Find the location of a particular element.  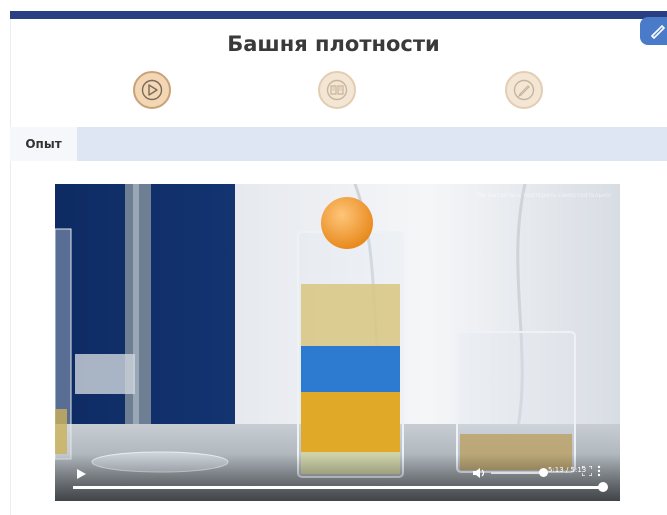

content-left-border is located at coordinates (10, 267).